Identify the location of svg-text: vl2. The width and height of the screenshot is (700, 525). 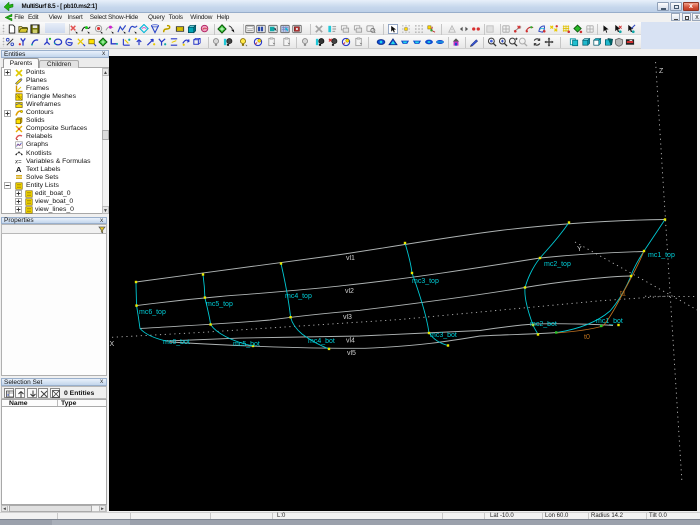
(349, 291).